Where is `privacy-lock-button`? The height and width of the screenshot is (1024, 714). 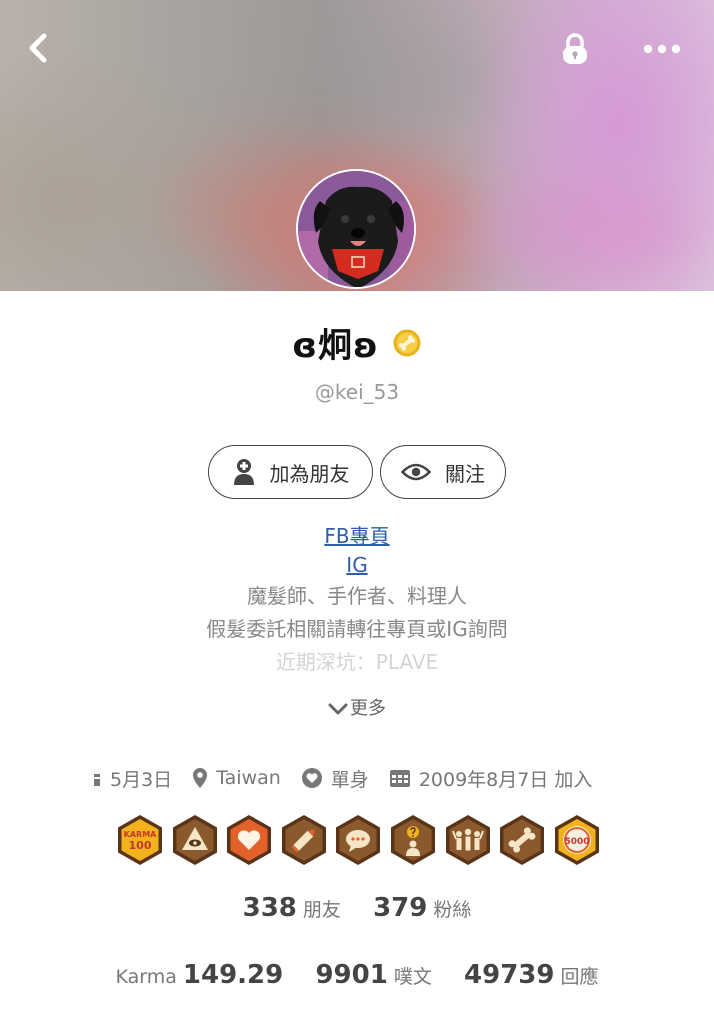
privacy-lock-button is located at coordinates (575, 49).